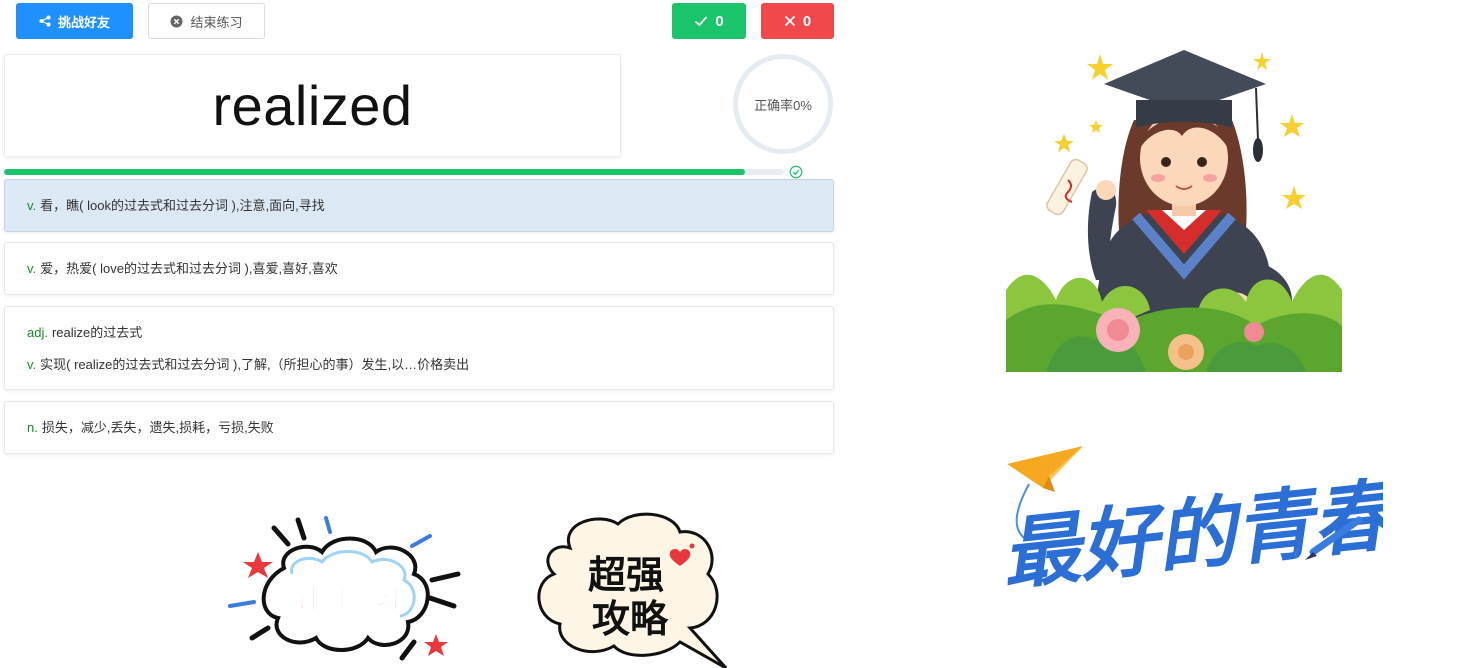 The width and height of the screenshot is (1461, 668). Describe the element at coordinates (630, 619) in the screenshot. I see `strategy-line-2: 攻略` at that location.